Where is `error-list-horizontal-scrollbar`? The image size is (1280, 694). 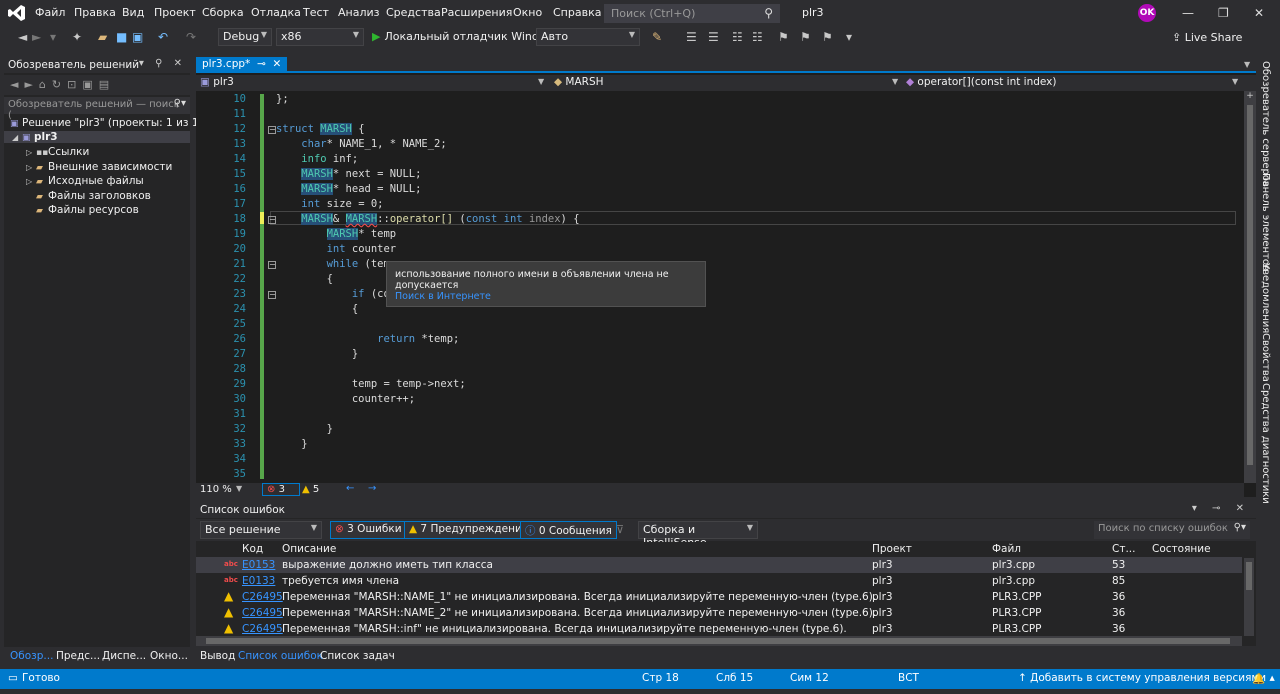
error-list-horizontal-scrollbar is located at coordinates (719, 641).